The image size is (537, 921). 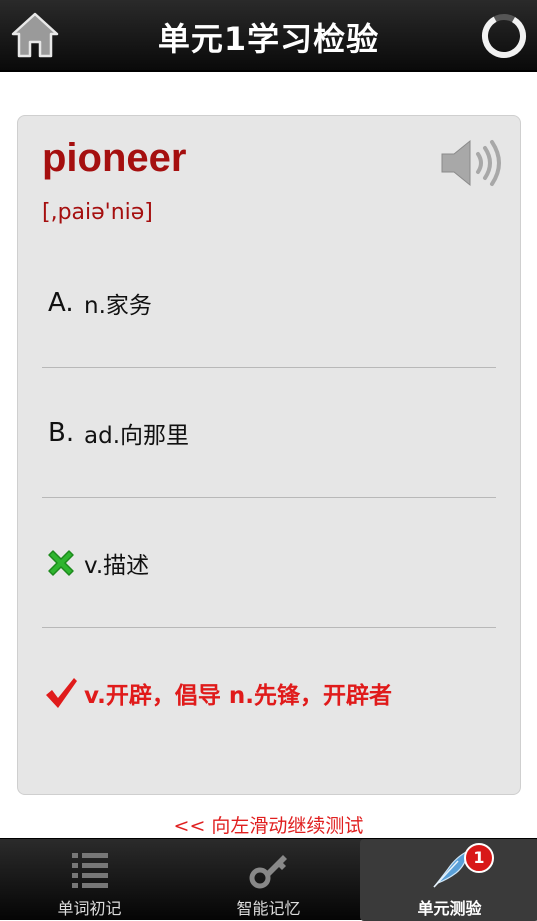 I want to click on play-audio-button, so click(x=473, y=163).